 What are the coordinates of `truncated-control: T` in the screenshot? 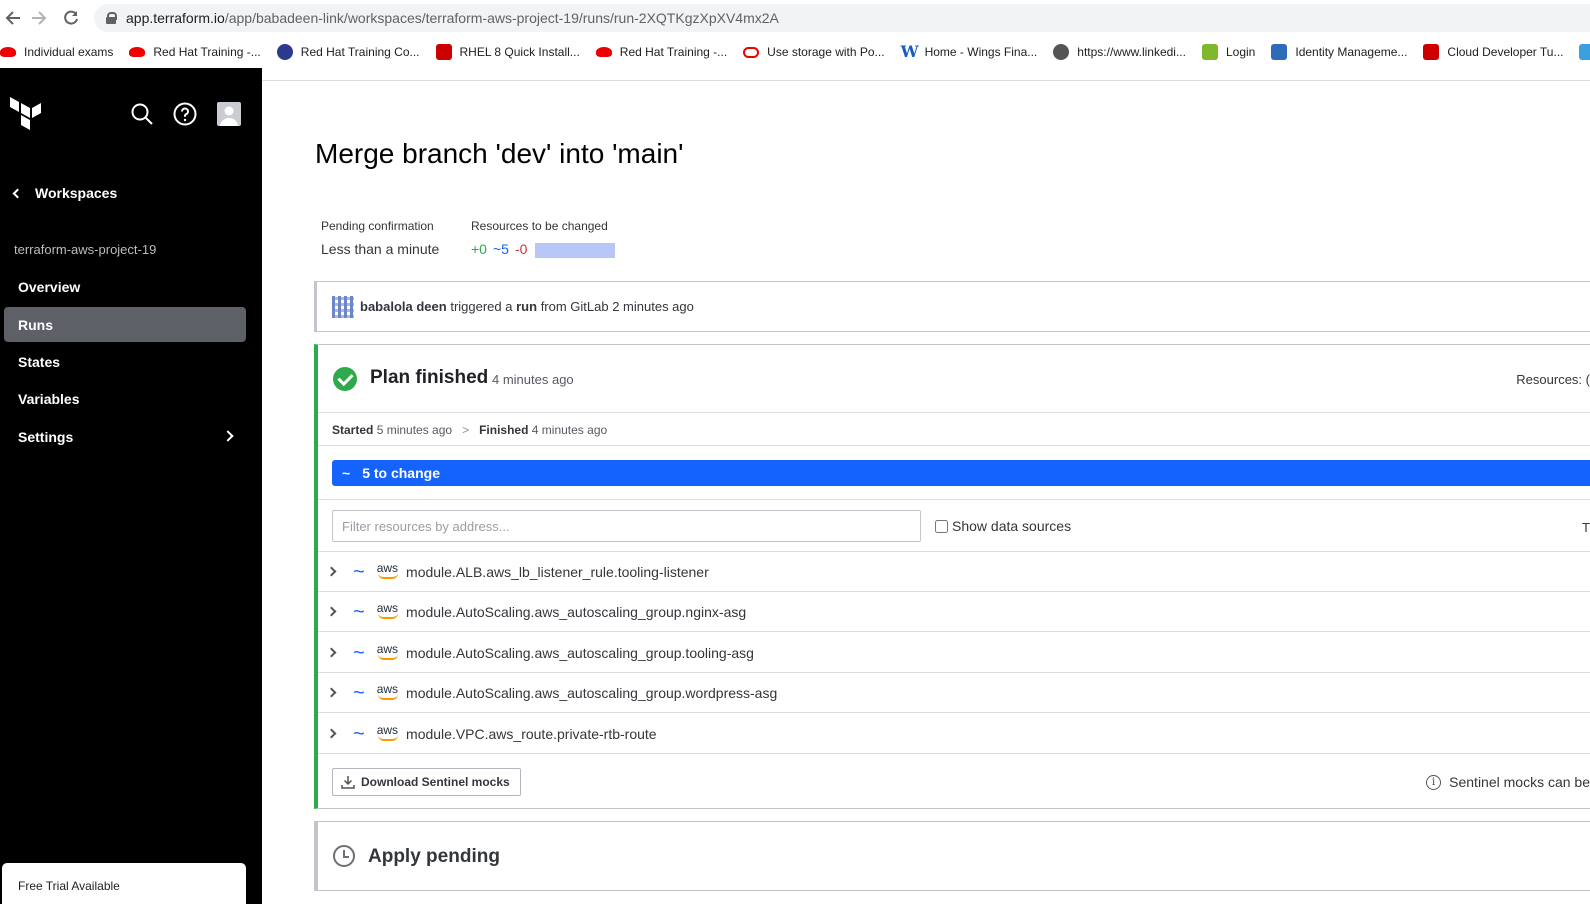 It's located at (1586, 527).